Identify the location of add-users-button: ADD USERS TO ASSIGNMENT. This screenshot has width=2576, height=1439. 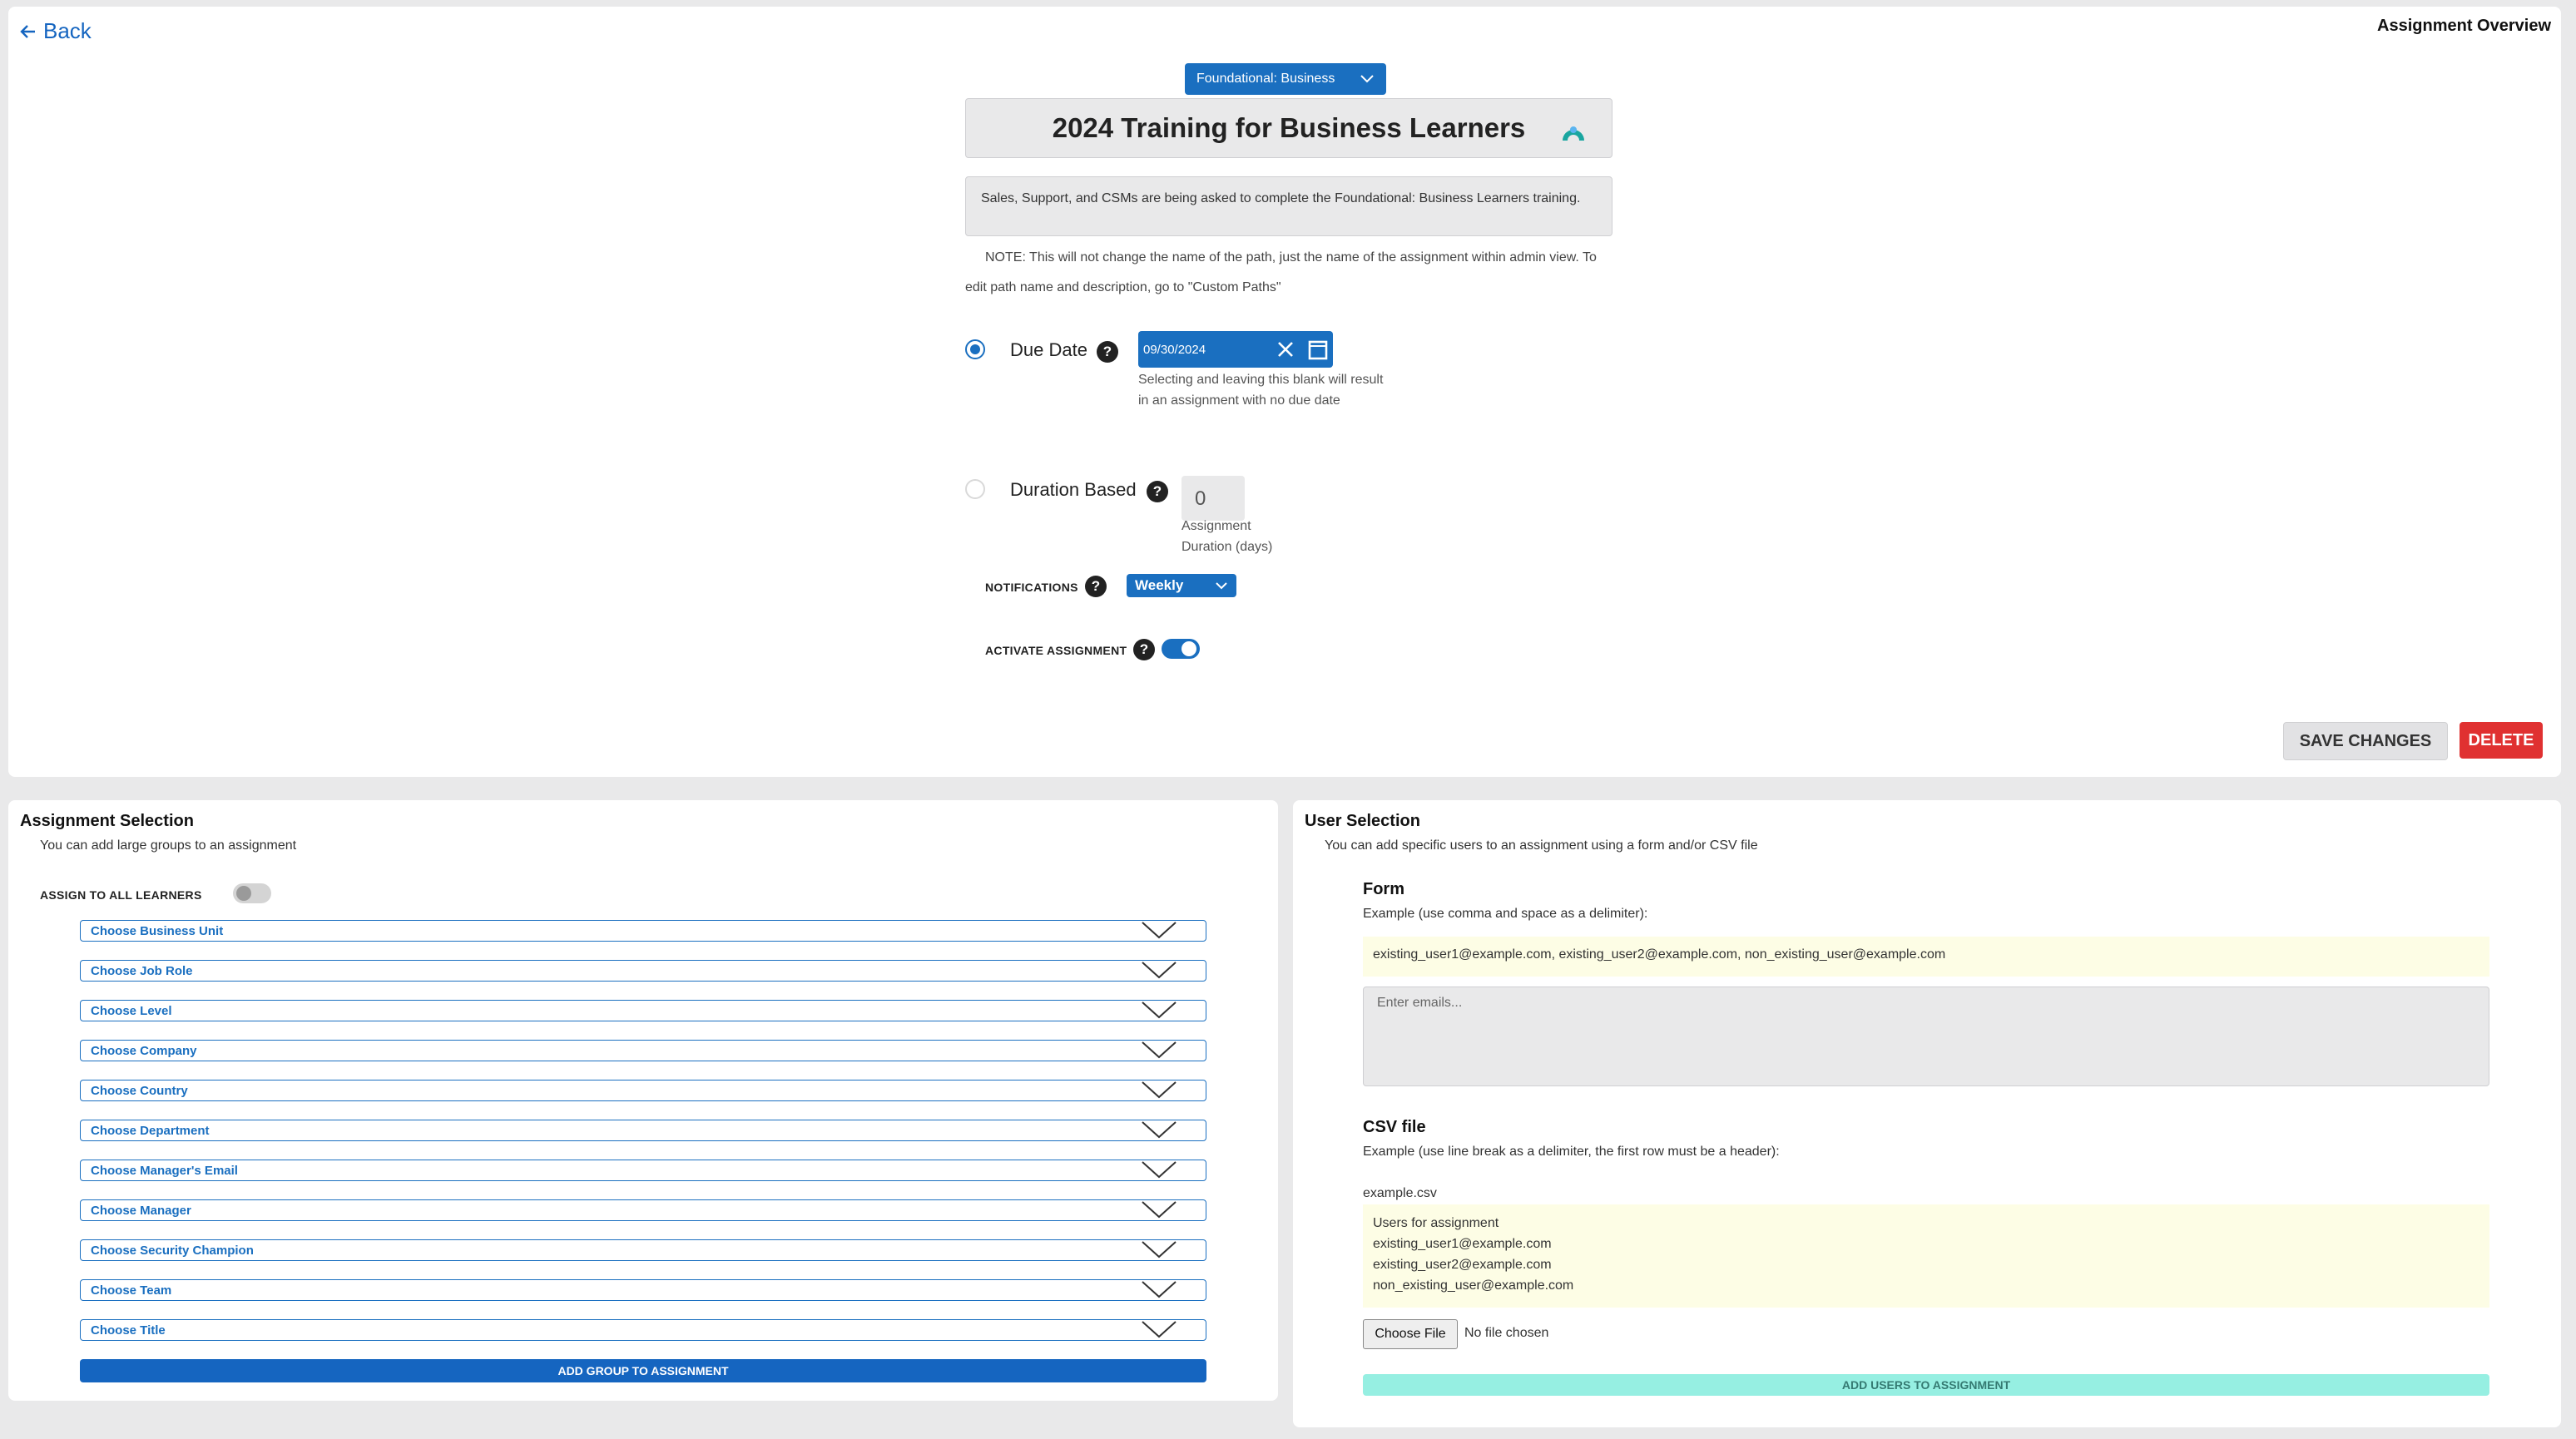
(1926, 1385).